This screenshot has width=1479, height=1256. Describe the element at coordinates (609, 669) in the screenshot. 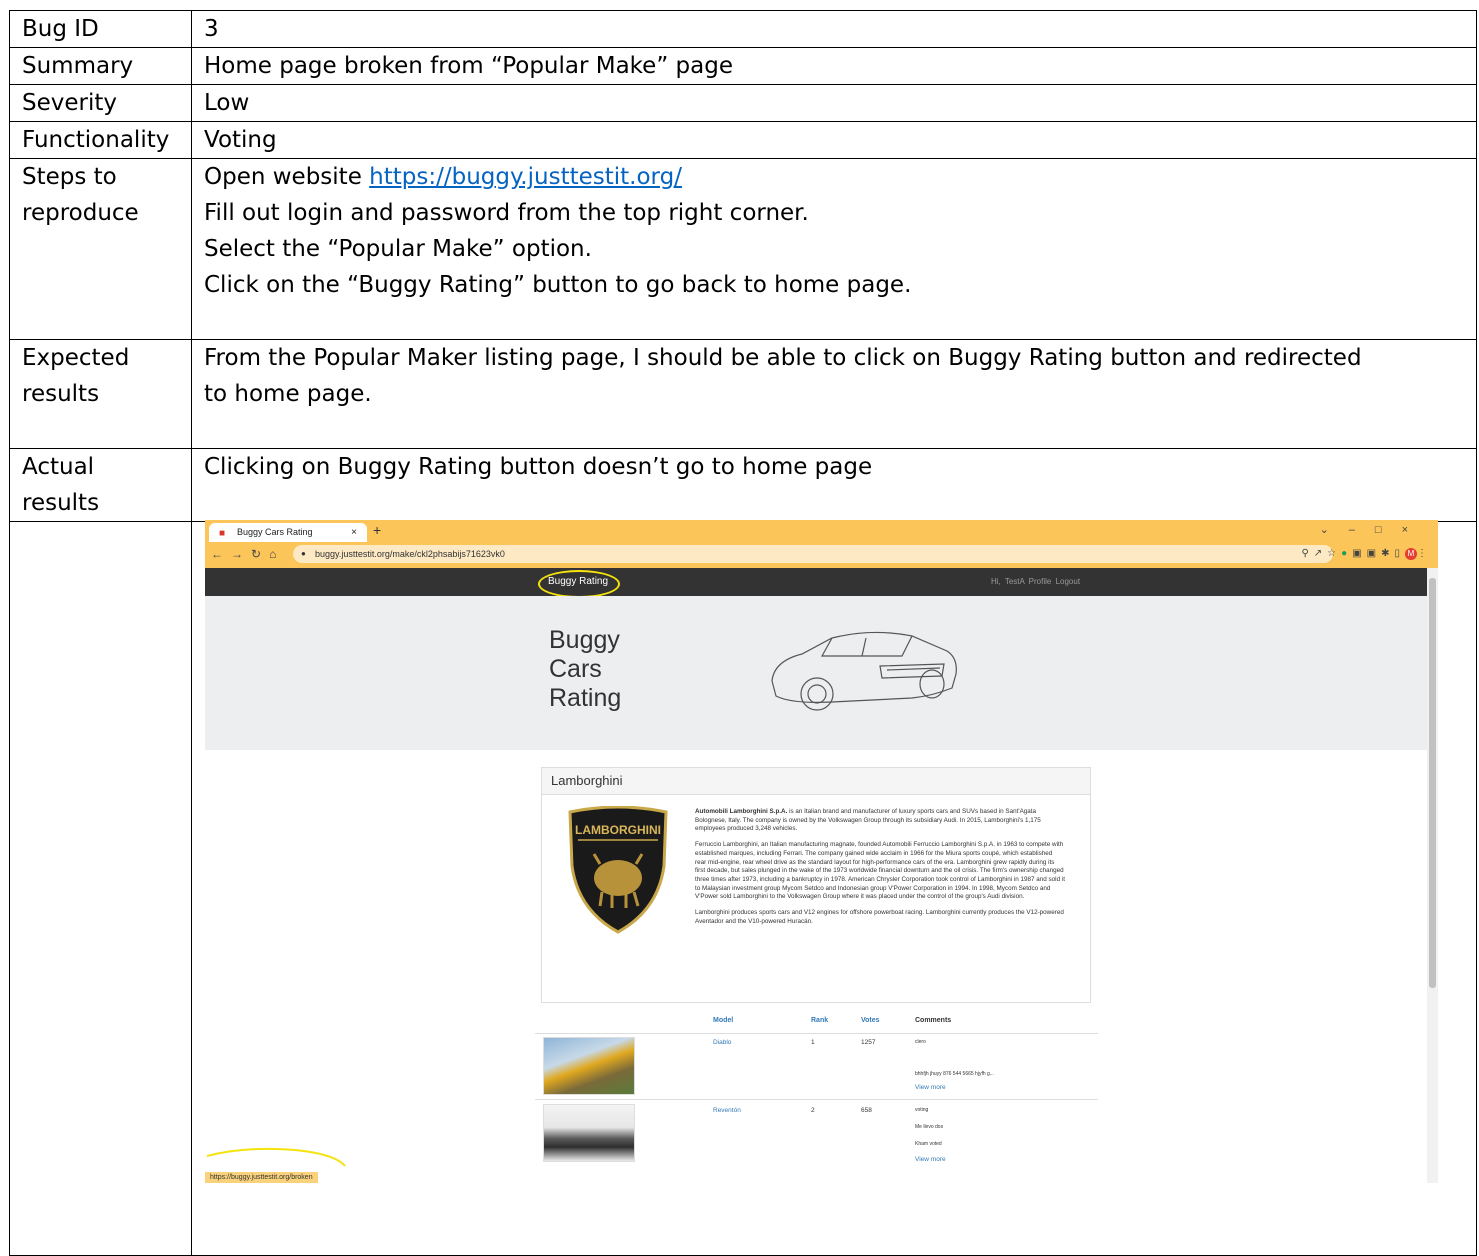

I see `hero-title: Buggy Cars Rating` at that location.